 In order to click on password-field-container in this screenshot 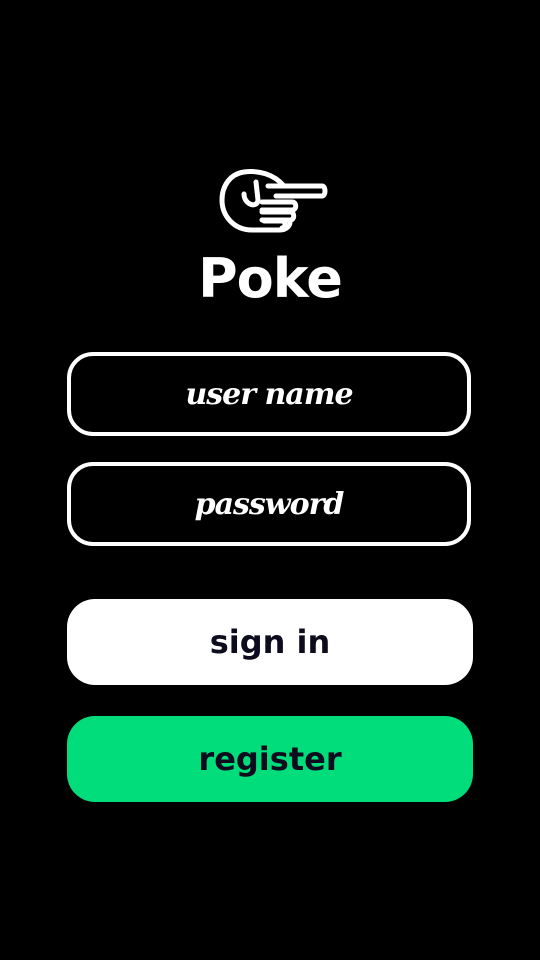, I will do `click(269, 504)`.